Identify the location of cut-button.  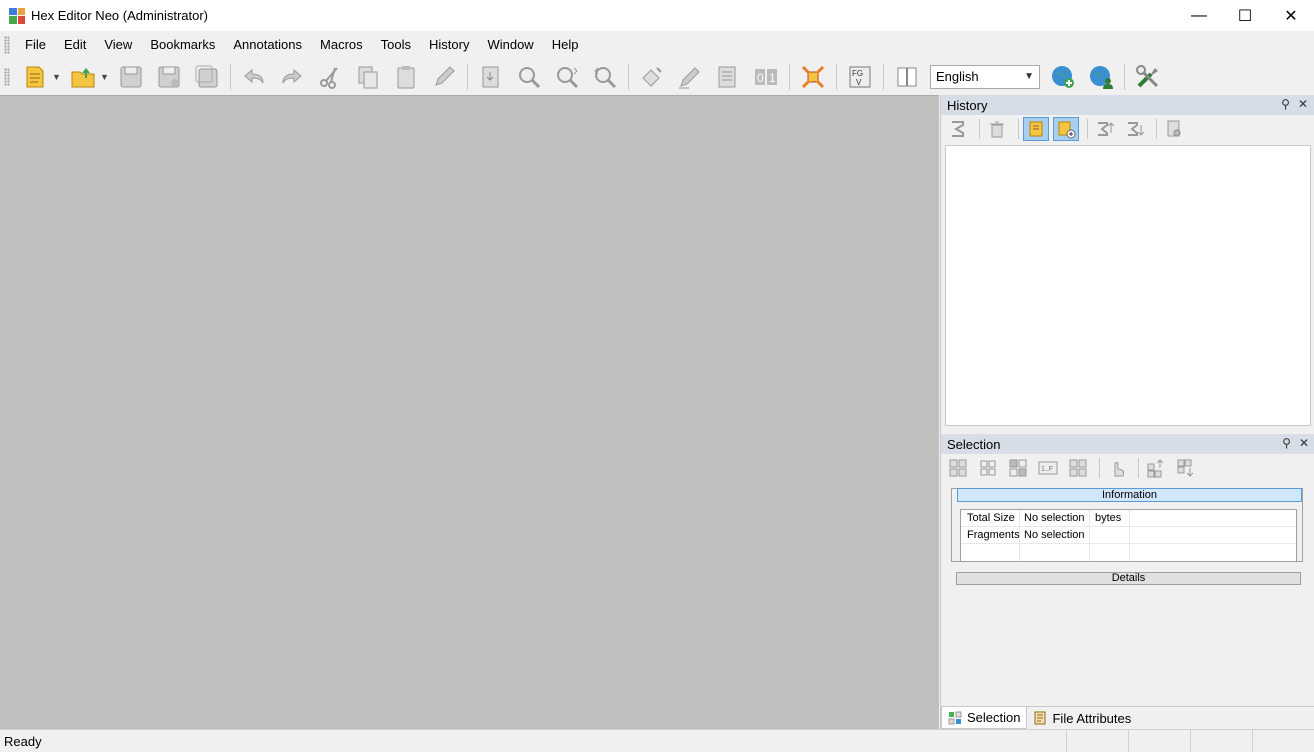
(330, 77).